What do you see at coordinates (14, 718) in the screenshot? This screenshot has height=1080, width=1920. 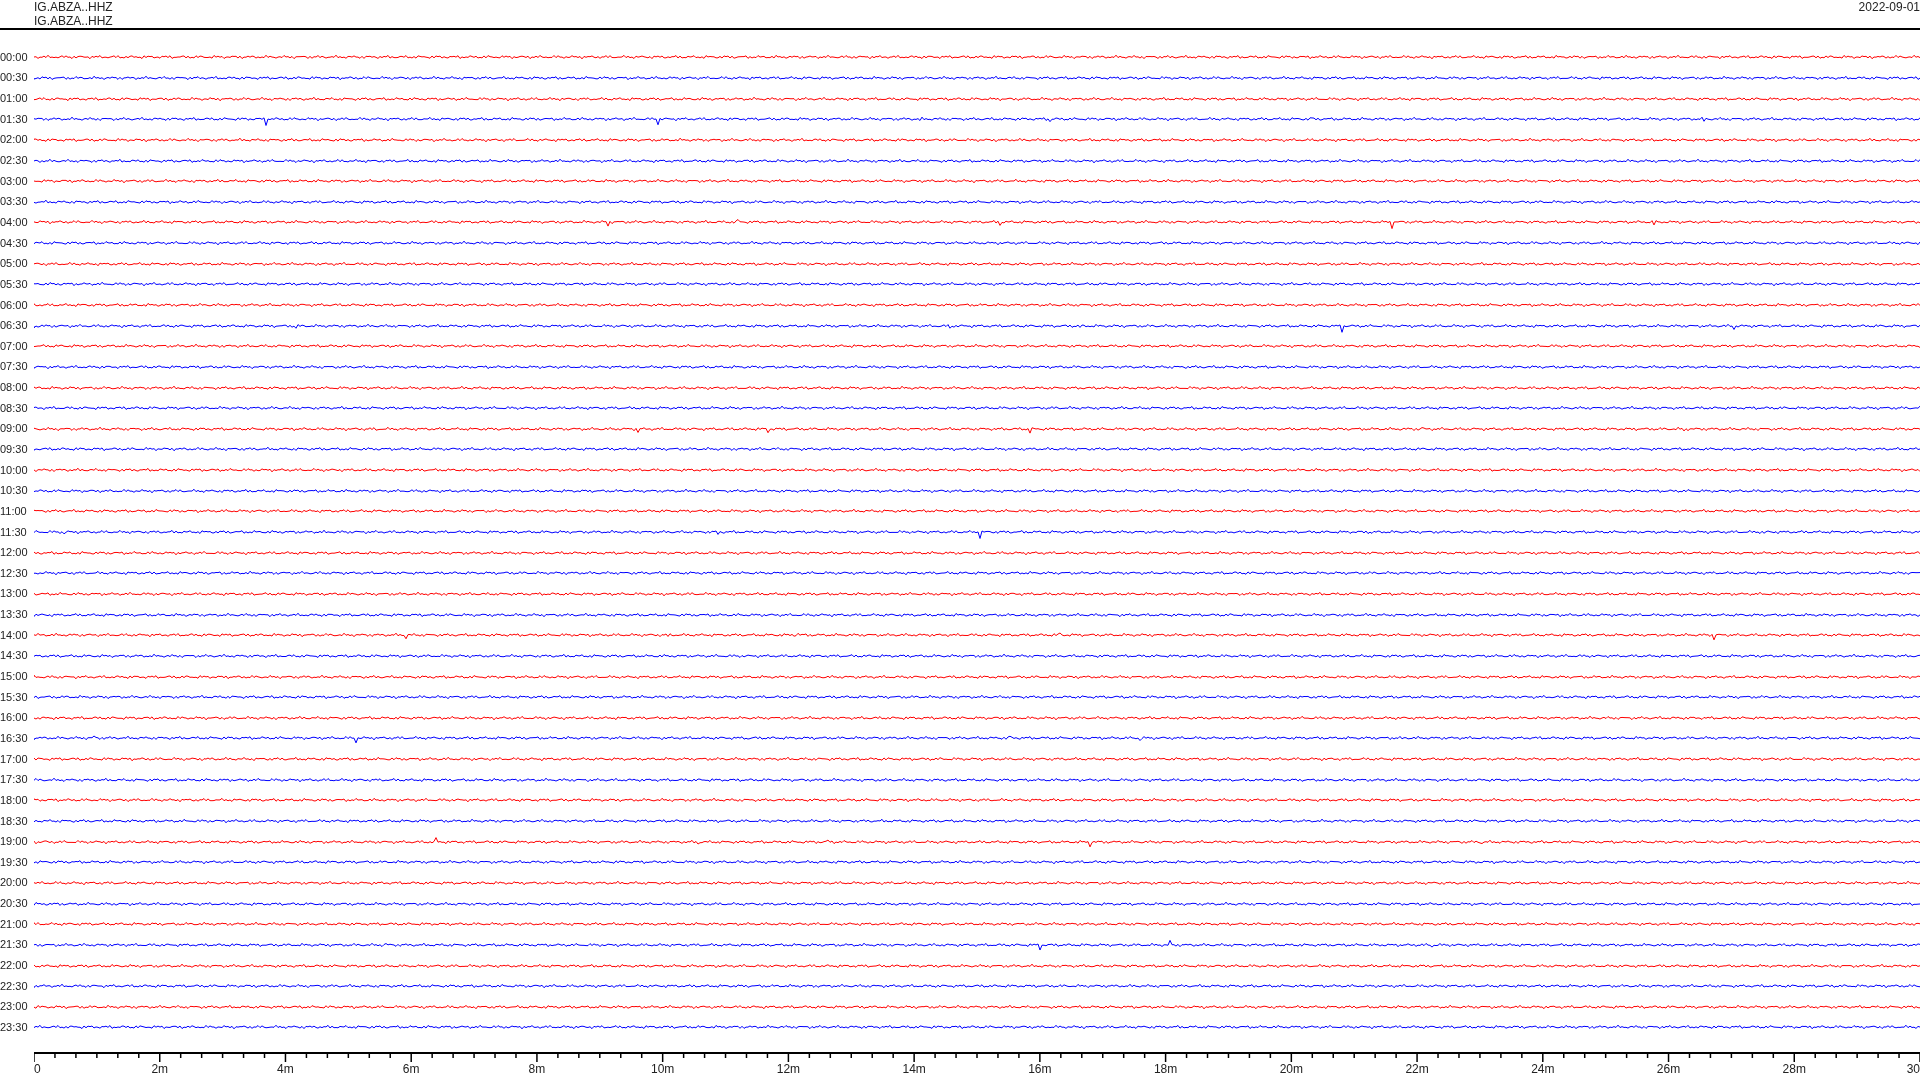 I see `time-label: 16:00` at bounding box center [14, 718].